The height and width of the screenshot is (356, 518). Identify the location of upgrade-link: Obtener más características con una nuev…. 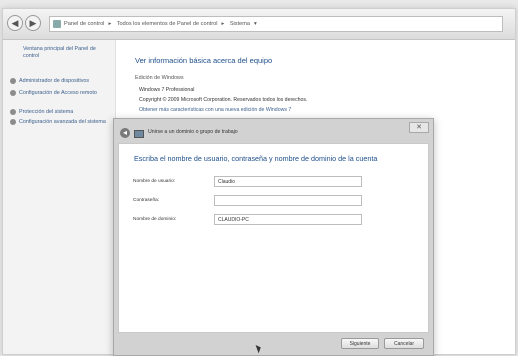
(215, 110).